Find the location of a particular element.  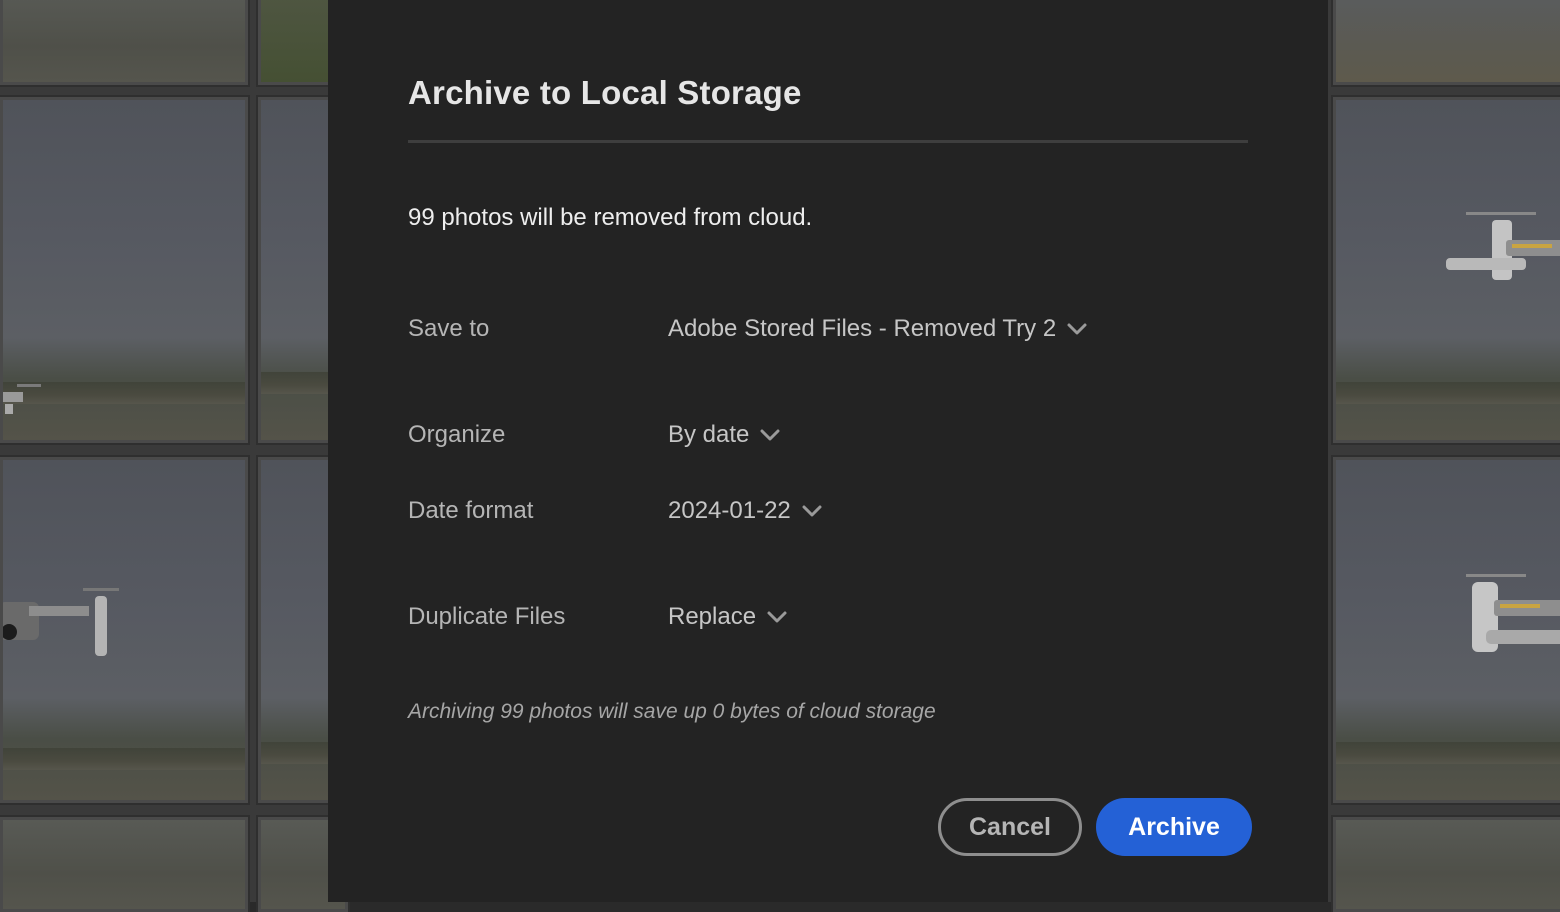

archive-button: Archive is located at coordinates (1174, 827).